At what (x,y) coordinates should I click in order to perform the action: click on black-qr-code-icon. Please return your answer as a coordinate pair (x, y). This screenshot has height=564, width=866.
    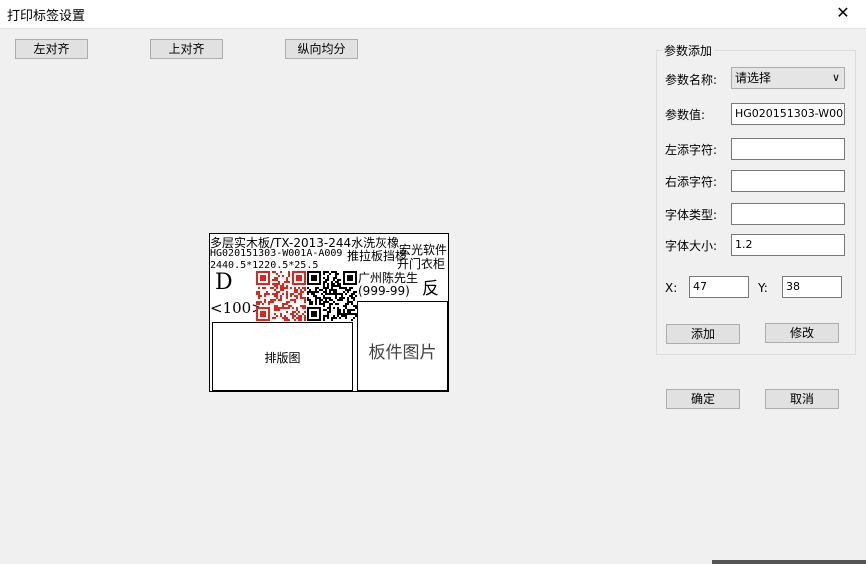
    Looking at the image, I should click on (332, 296).